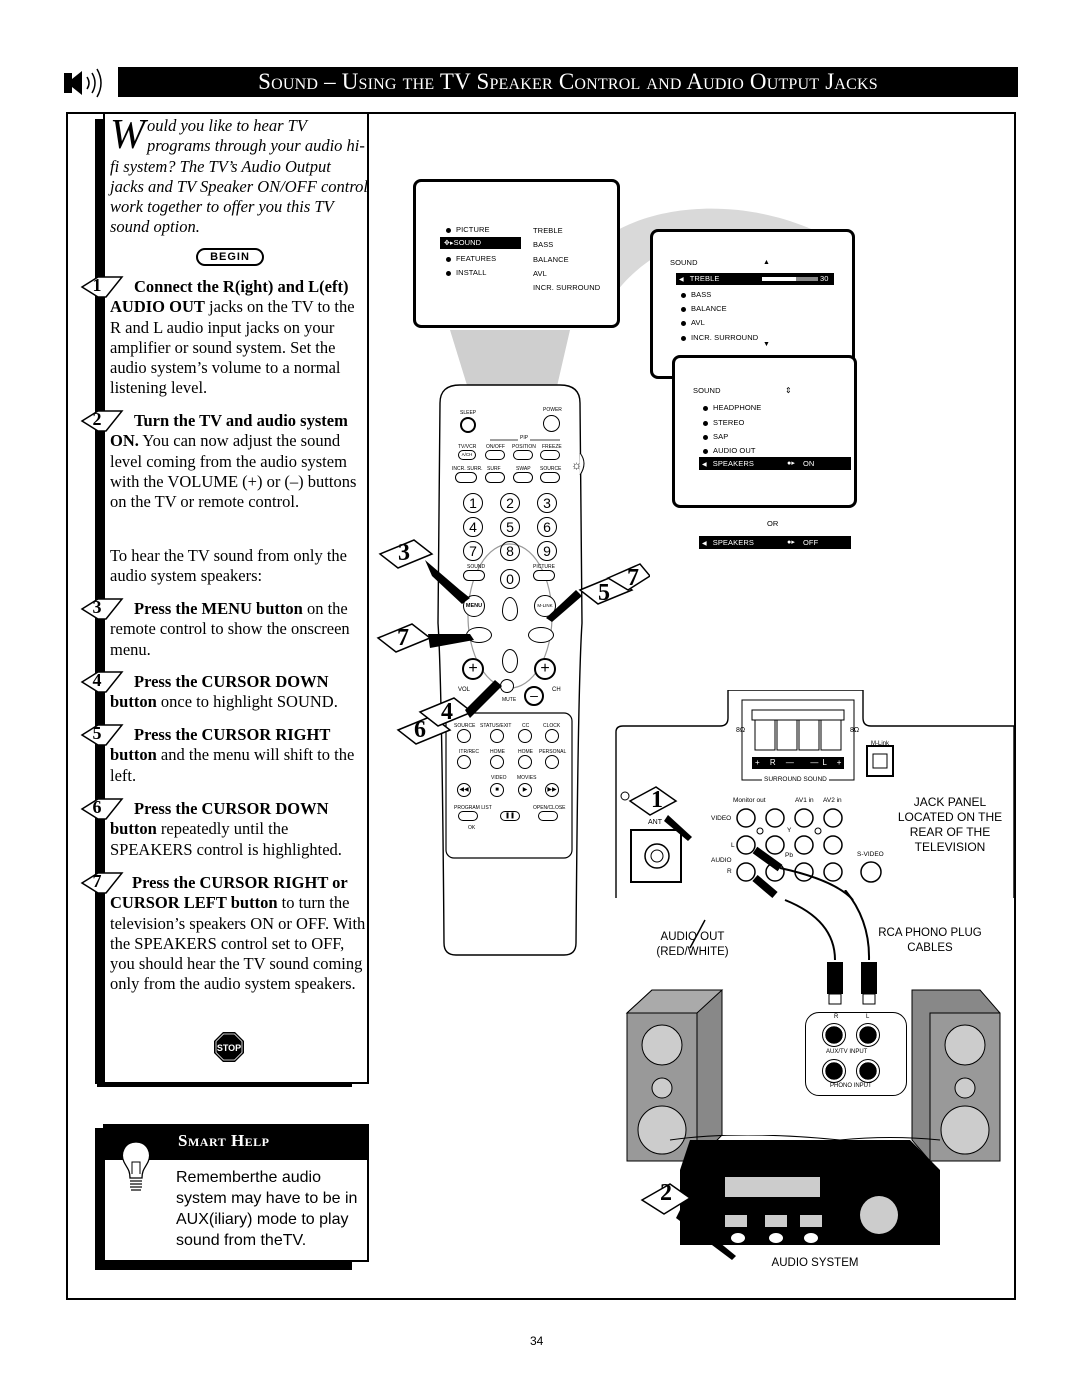  Describe the element at coordinates (523, 477) in the screenshot. I see `swap-button` at that location.